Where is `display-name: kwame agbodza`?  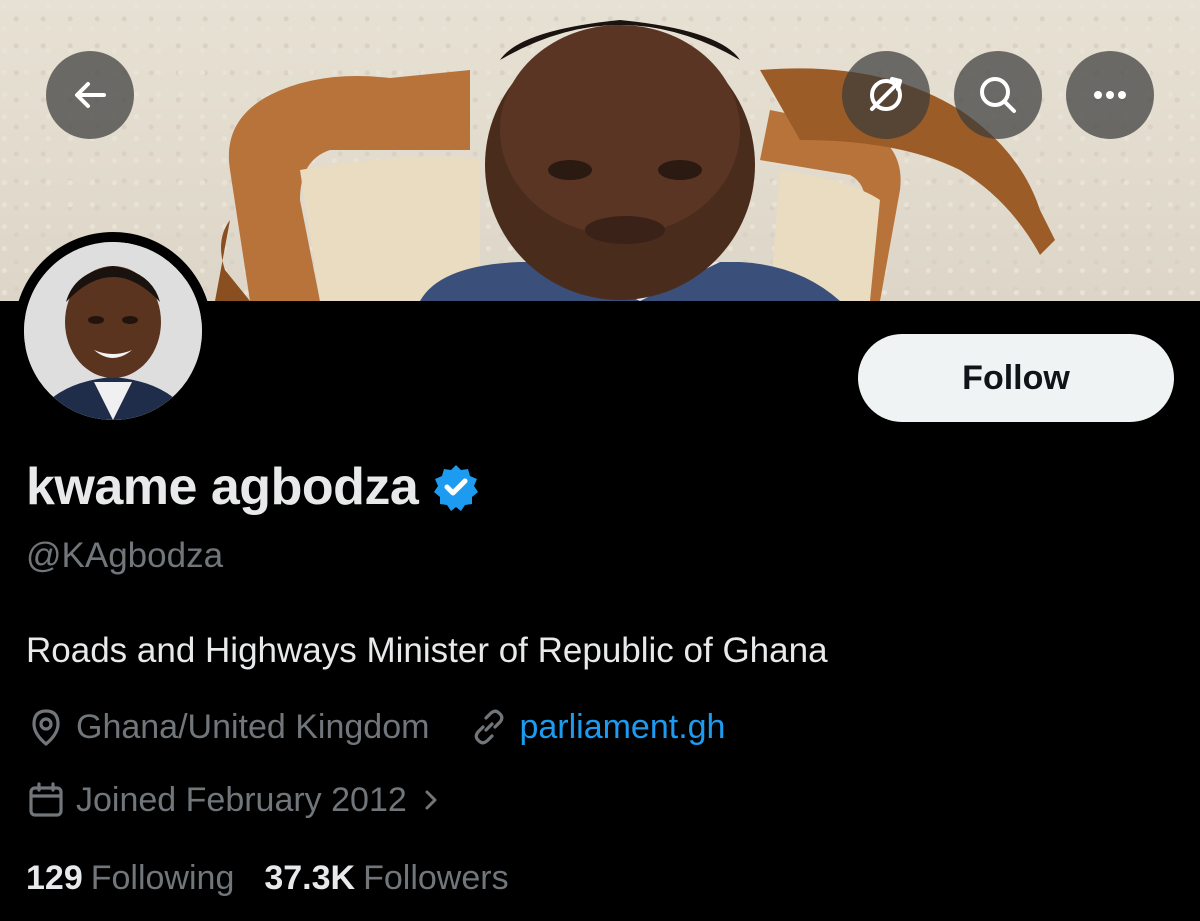 display-name: kwame agbodza is located at coordinates (222, 487).